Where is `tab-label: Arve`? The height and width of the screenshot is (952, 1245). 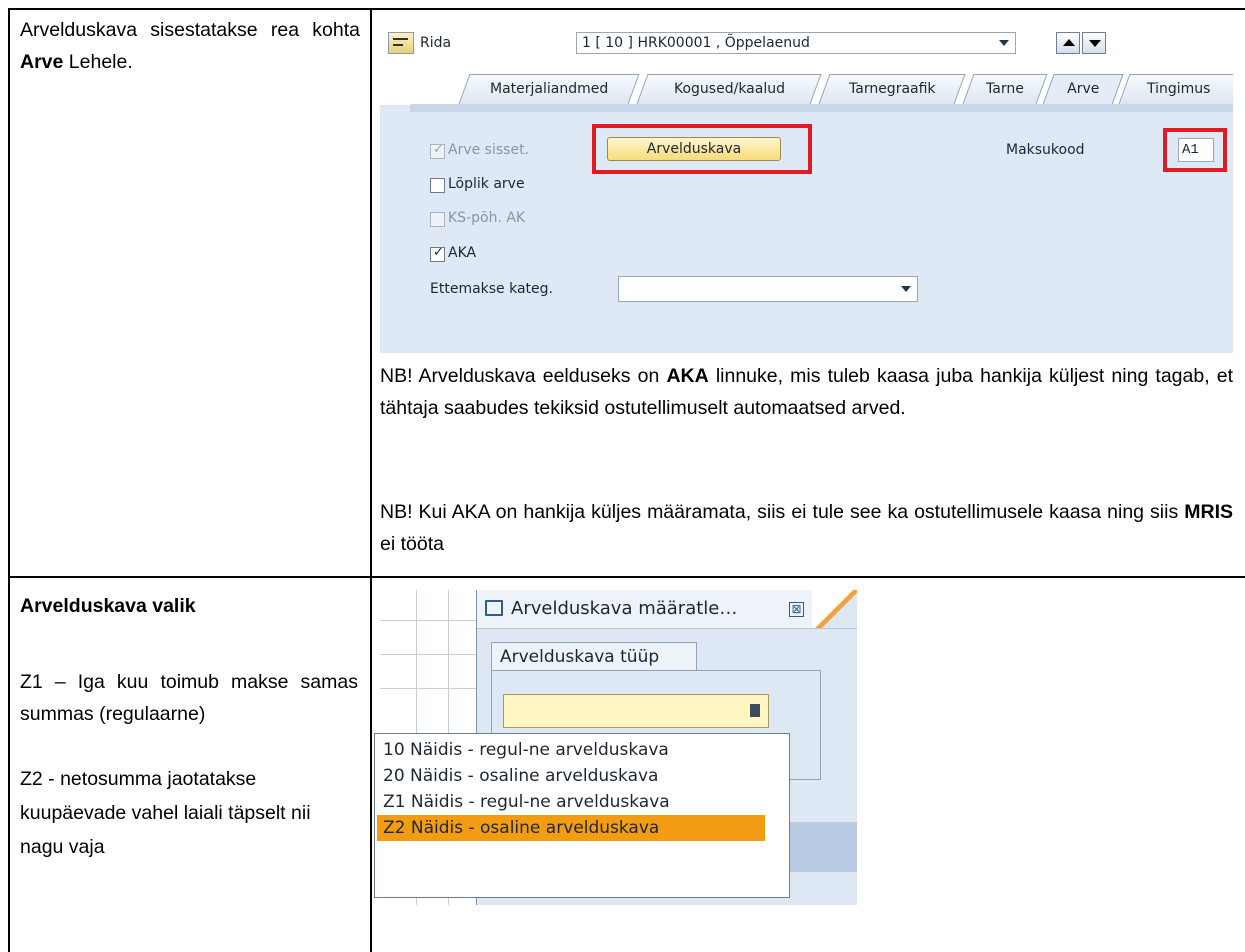
tab-label: Arve is located at coordinates (1083, 89).